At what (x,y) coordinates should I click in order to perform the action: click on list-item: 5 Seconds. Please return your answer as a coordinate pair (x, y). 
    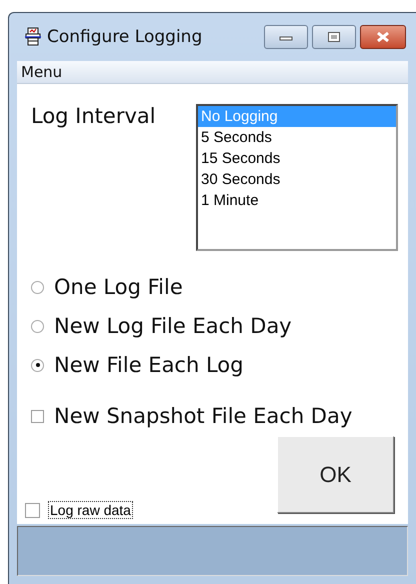
    Looking at the image, I should click on (297, 137).